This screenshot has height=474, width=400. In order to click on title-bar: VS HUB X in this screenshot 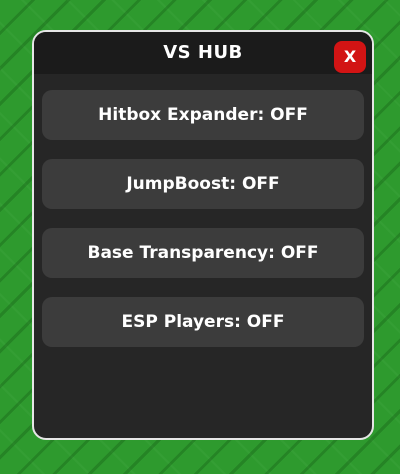, I will do `click(203, 53)`.